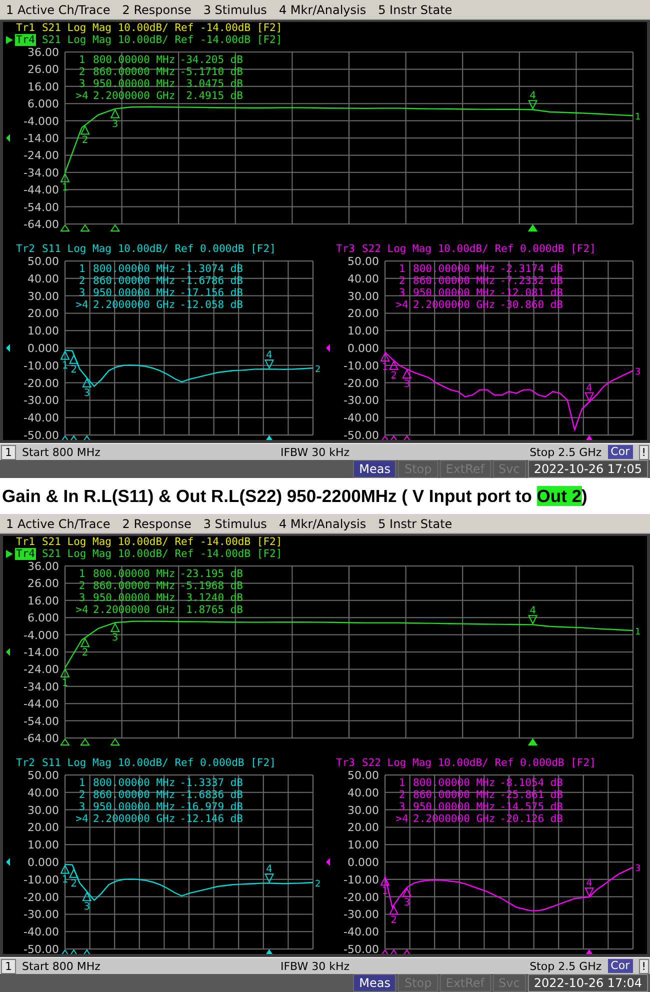 The image size is (650, 992). What do you see at coordinates (41, 121) in the screenshot?
I see `y-tick-label: -4.000` at bounding box center [41, 121].